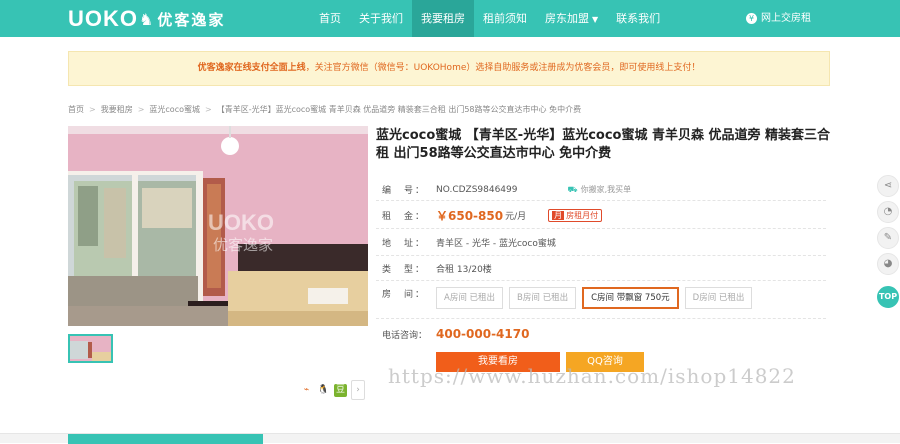  I want to click on nav-rent: 我要租房, so click(443, 18).